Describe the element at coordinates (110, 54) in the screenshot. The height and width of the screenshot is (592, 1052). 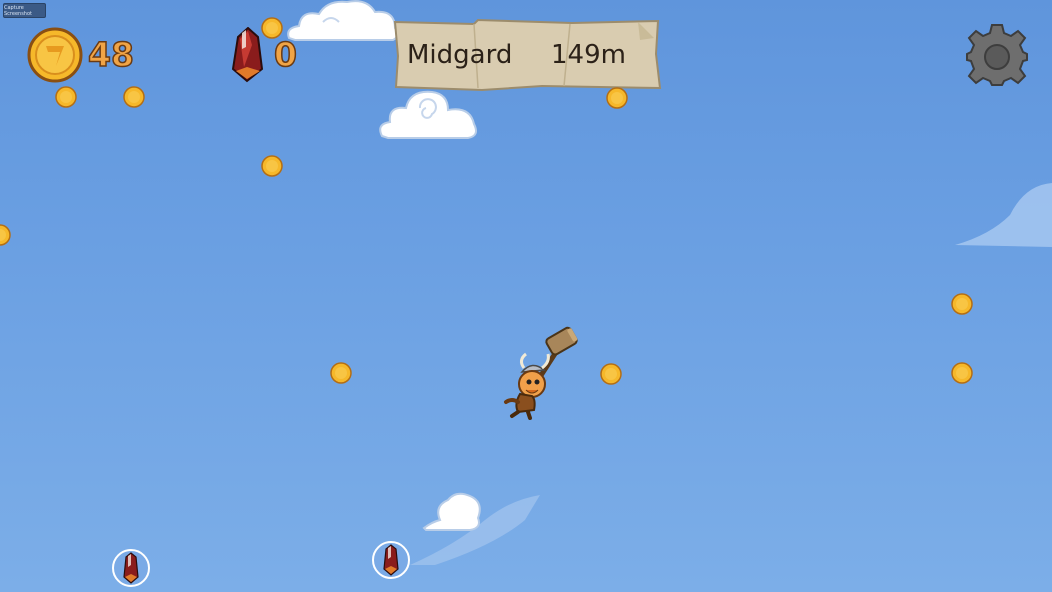
I see `coin-count: 48` at that location.